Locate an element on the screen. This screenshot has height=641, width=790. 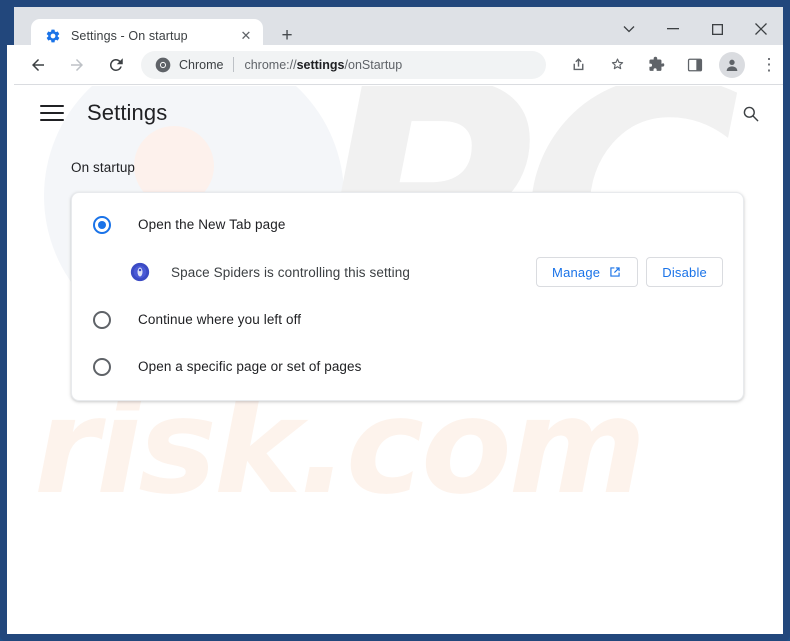
section-label: On startup is located at coordinates (103, 167).